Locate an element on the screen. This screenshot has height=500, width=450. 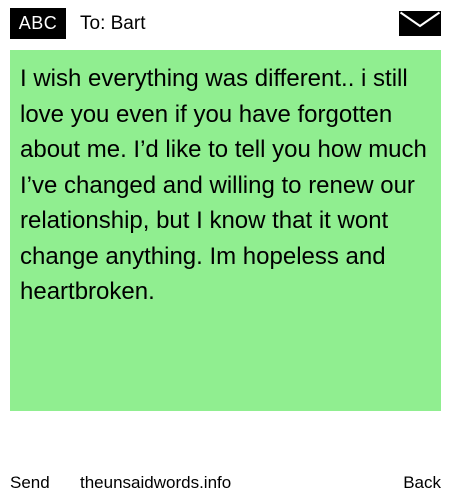
envelope-icon is located at coordinates (420, 23).